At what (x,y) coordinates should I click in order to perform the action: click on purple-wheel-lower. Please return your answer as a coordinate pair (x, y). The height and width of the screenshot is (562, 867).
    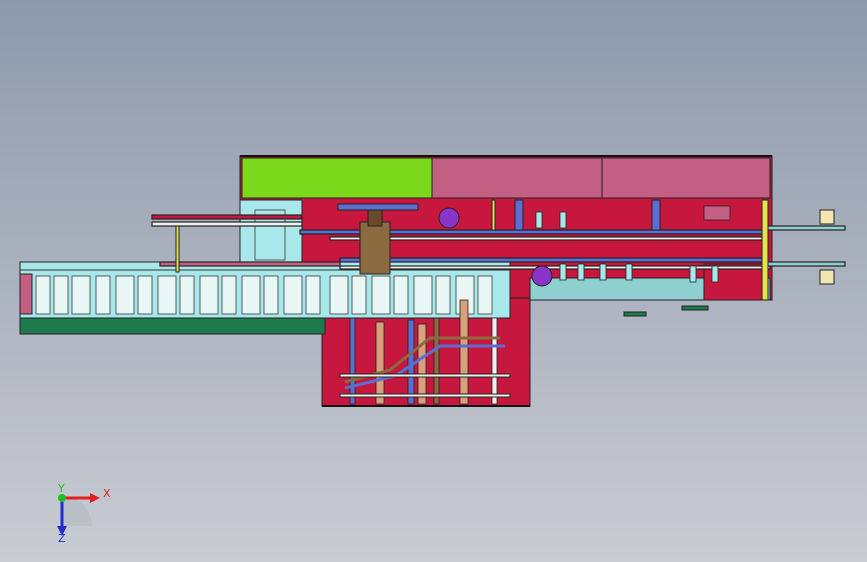
    Looking at the image, I should click on (542, 276).